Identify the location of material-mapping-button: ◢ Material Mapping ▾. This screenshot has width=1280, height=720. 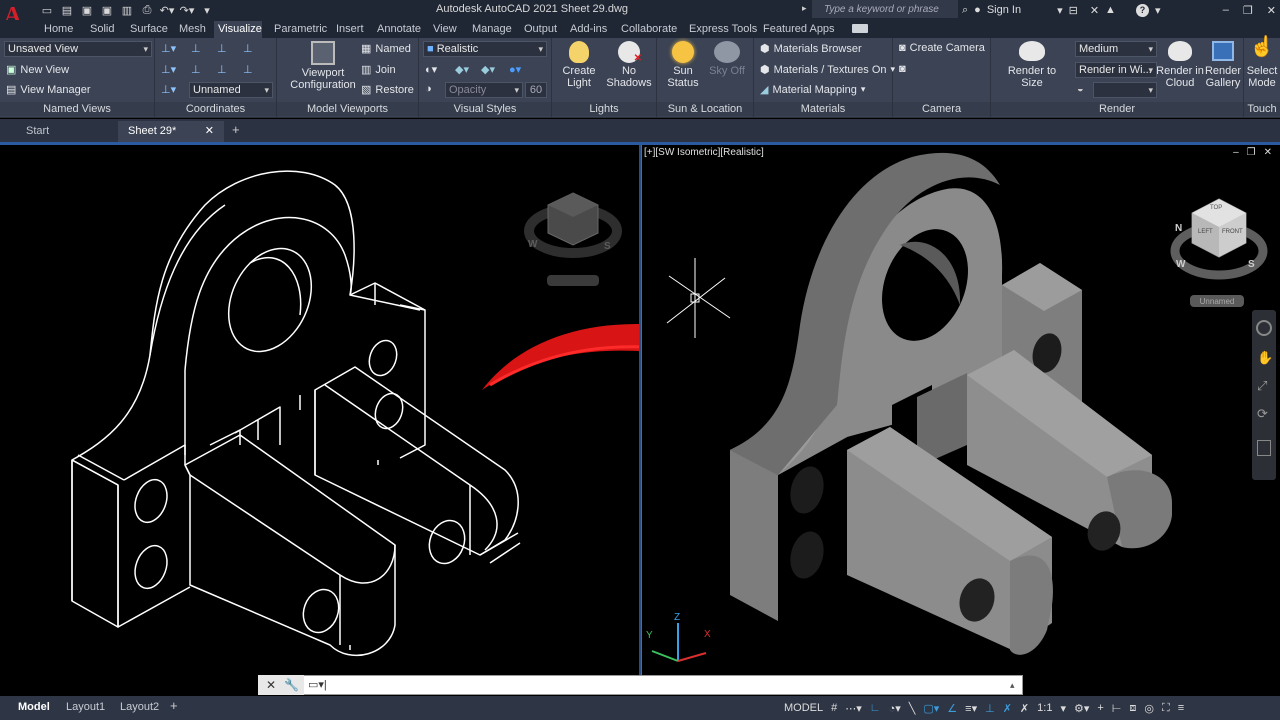
(812, 90).